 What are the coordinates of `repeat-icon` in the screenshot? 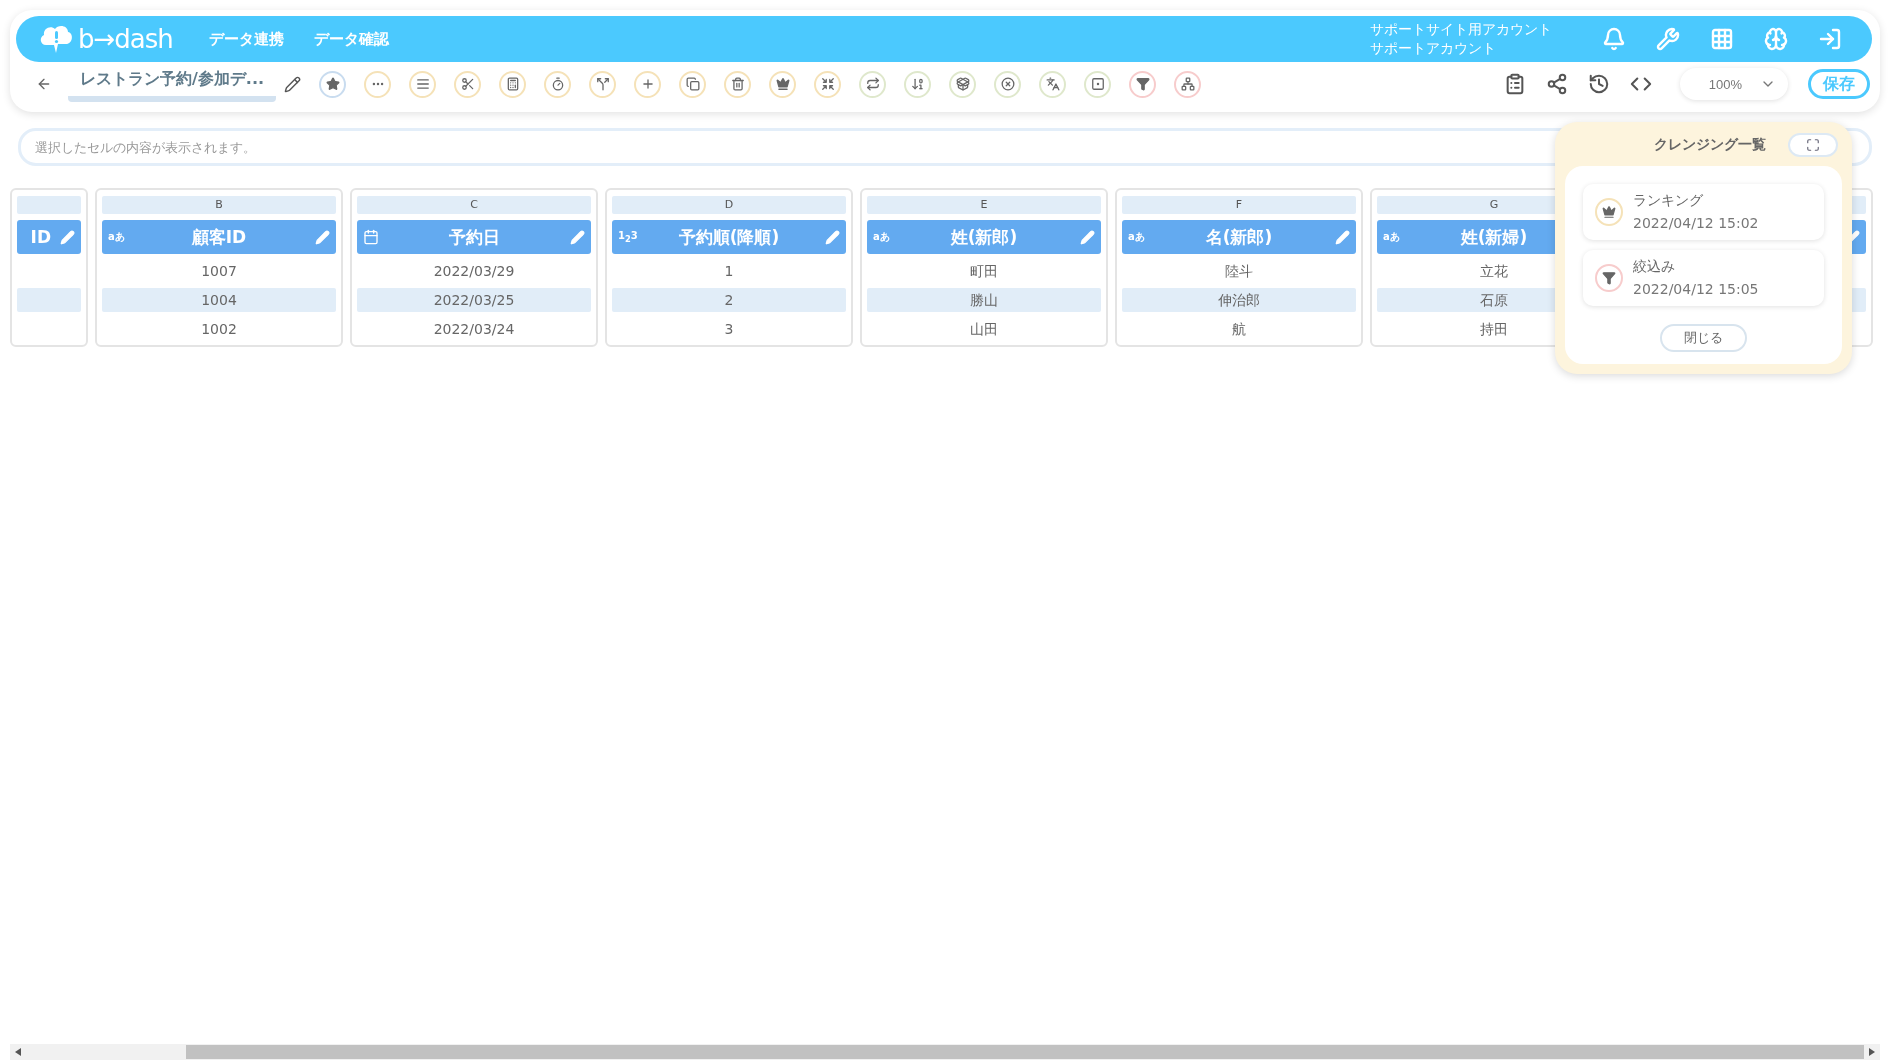 It's located at (873, 84).